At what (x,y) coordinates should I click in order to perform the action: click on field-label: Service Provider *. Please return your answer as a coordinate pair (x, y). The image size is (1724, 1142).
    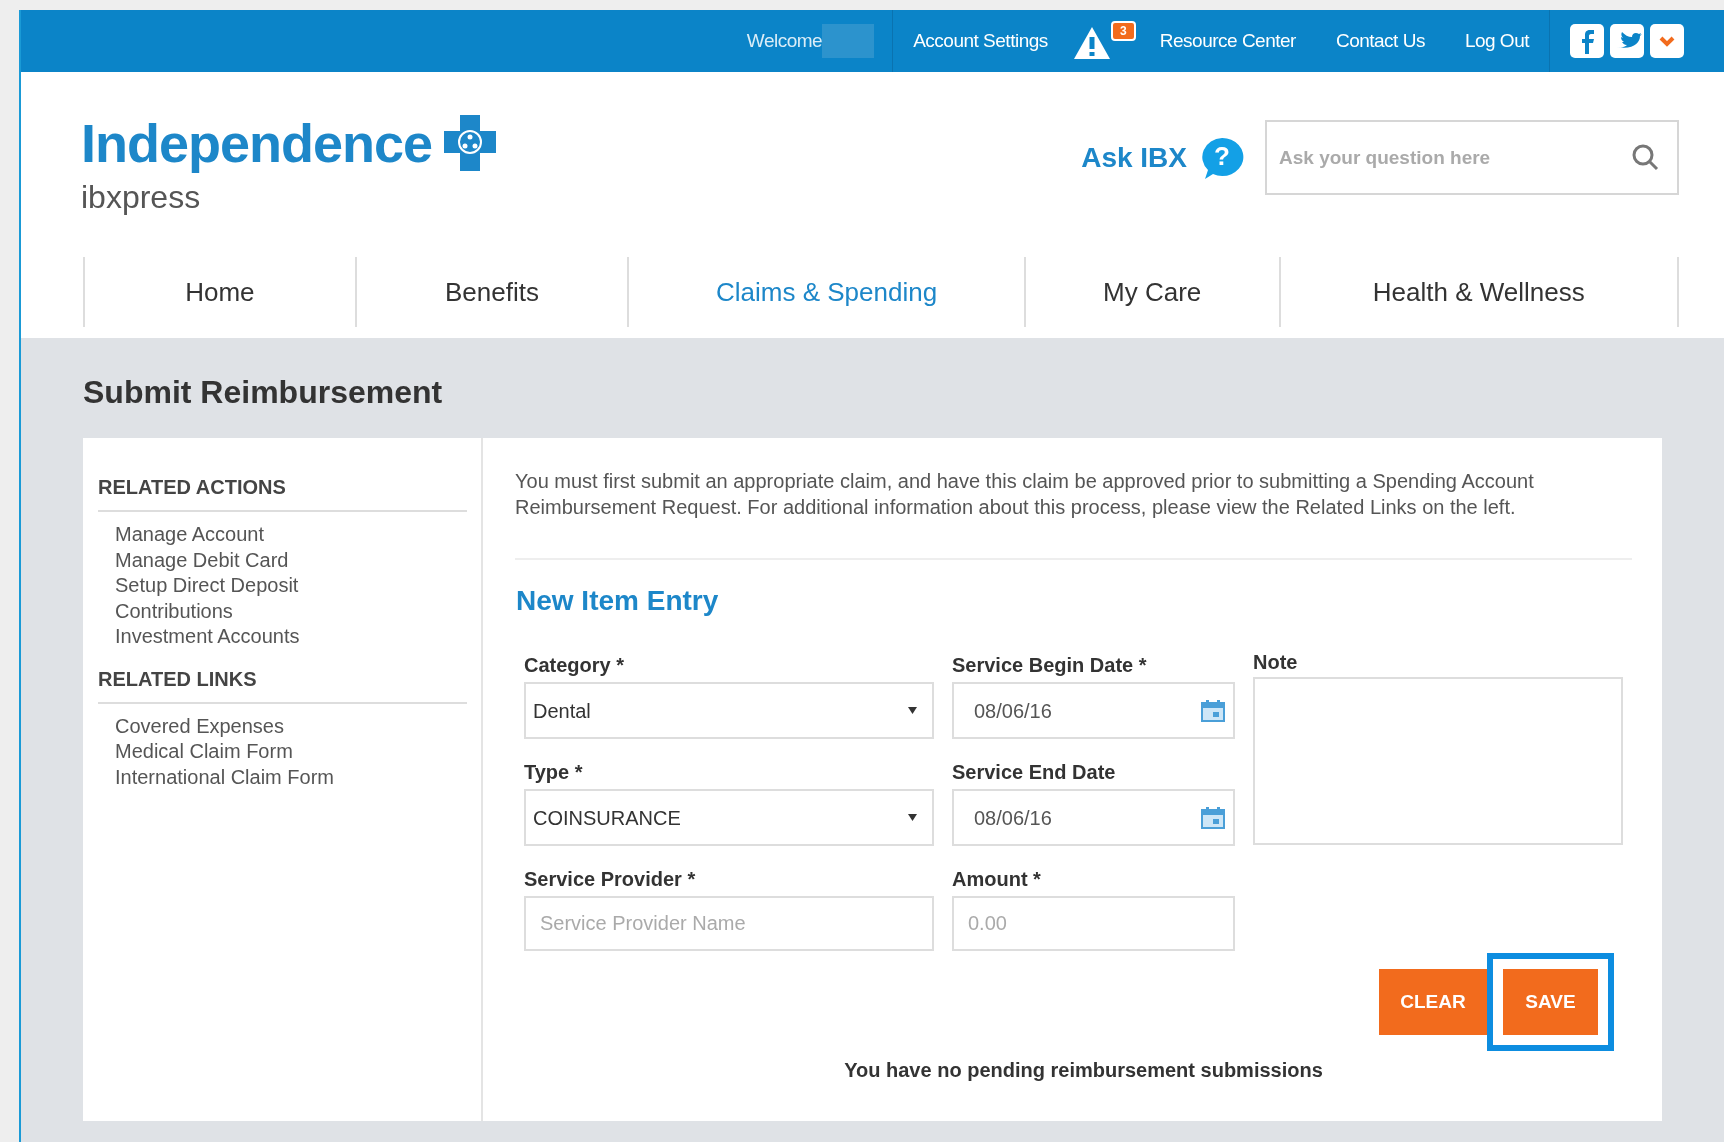
    Looking at the image, I should click on (610, 876).